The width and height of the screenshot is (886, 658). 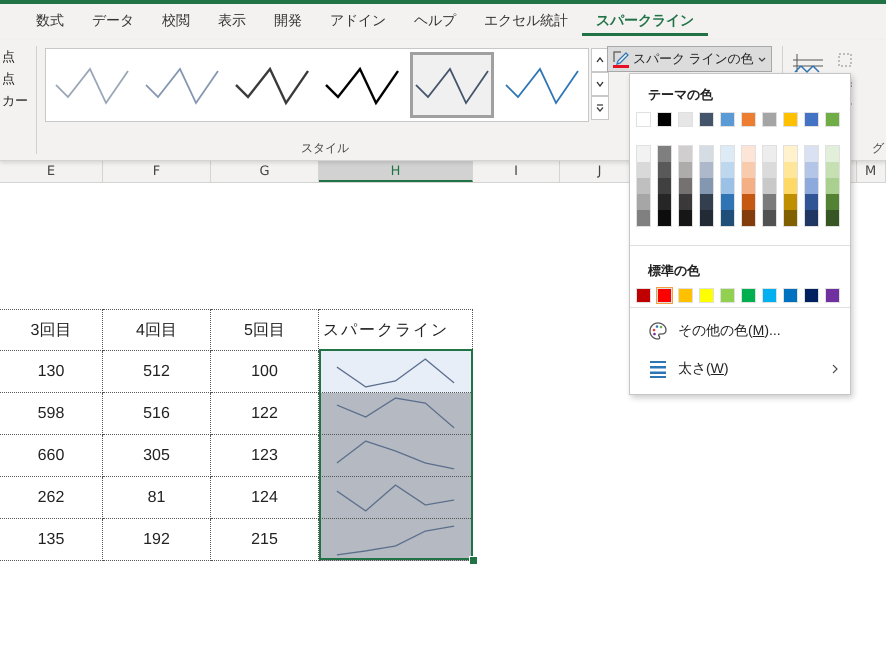 What do you see at coordinates (473, 560) in the screenshot?
I see `fill-handle` at bounding box center [473, 560].